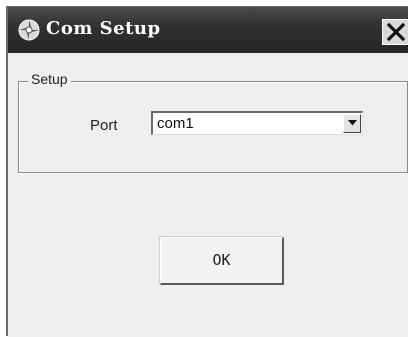 This screenshot has height=337, width=408. Describe the element at coordinates (175, 123) in the screenshot. I see `port-select-value: com1` at that location.